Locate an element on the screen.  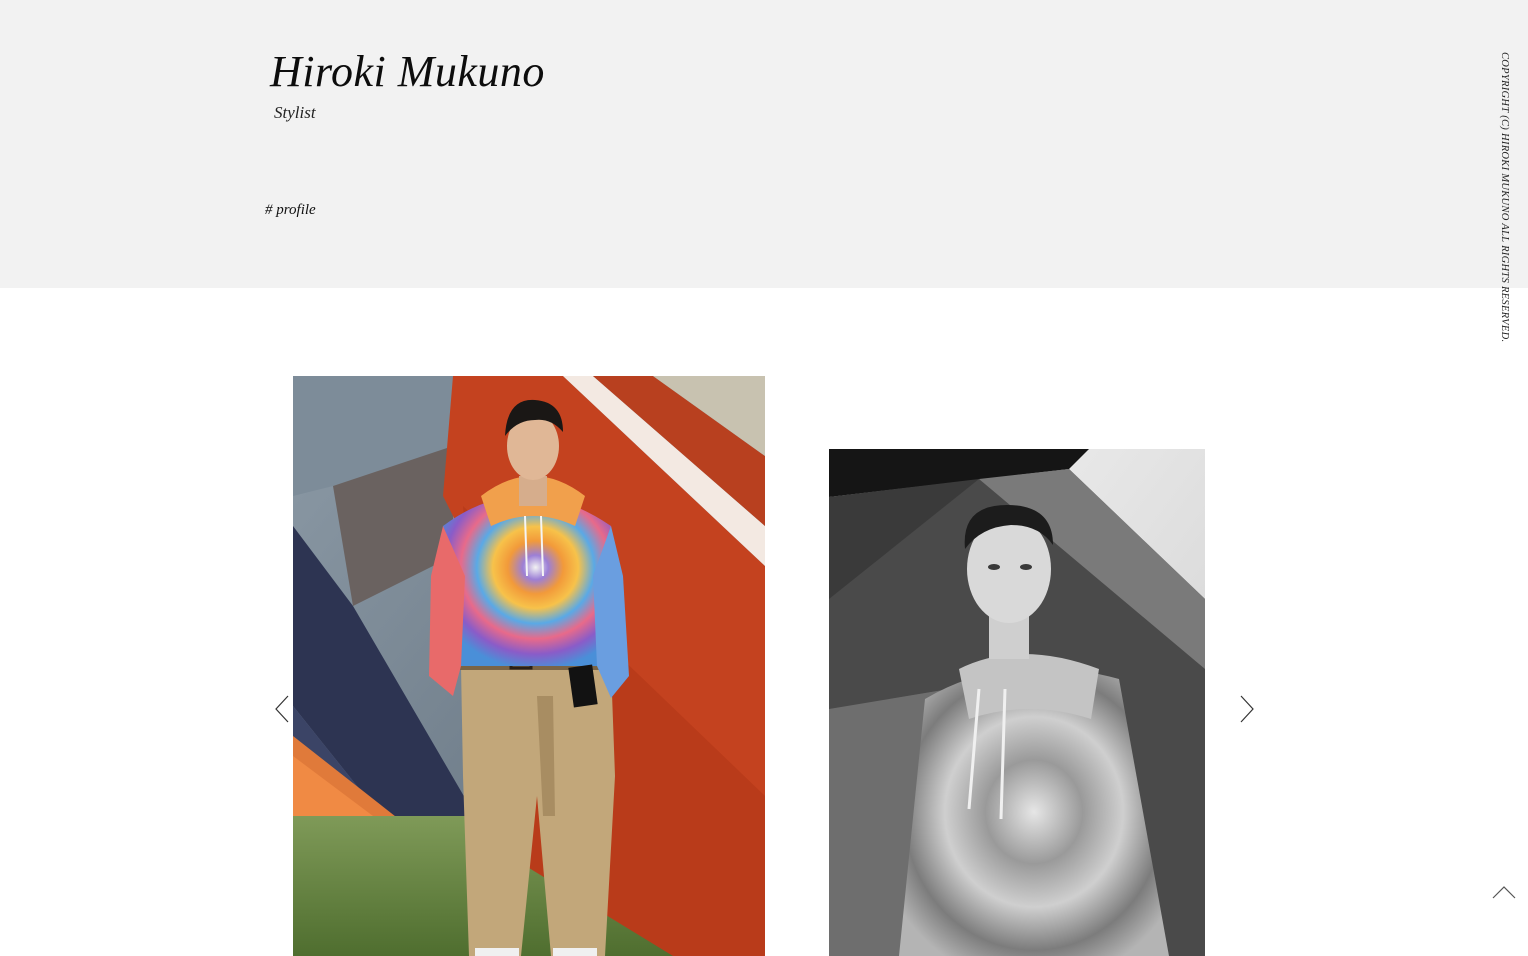
site-subtitle: Stylist is located at coordinates (295, 112).